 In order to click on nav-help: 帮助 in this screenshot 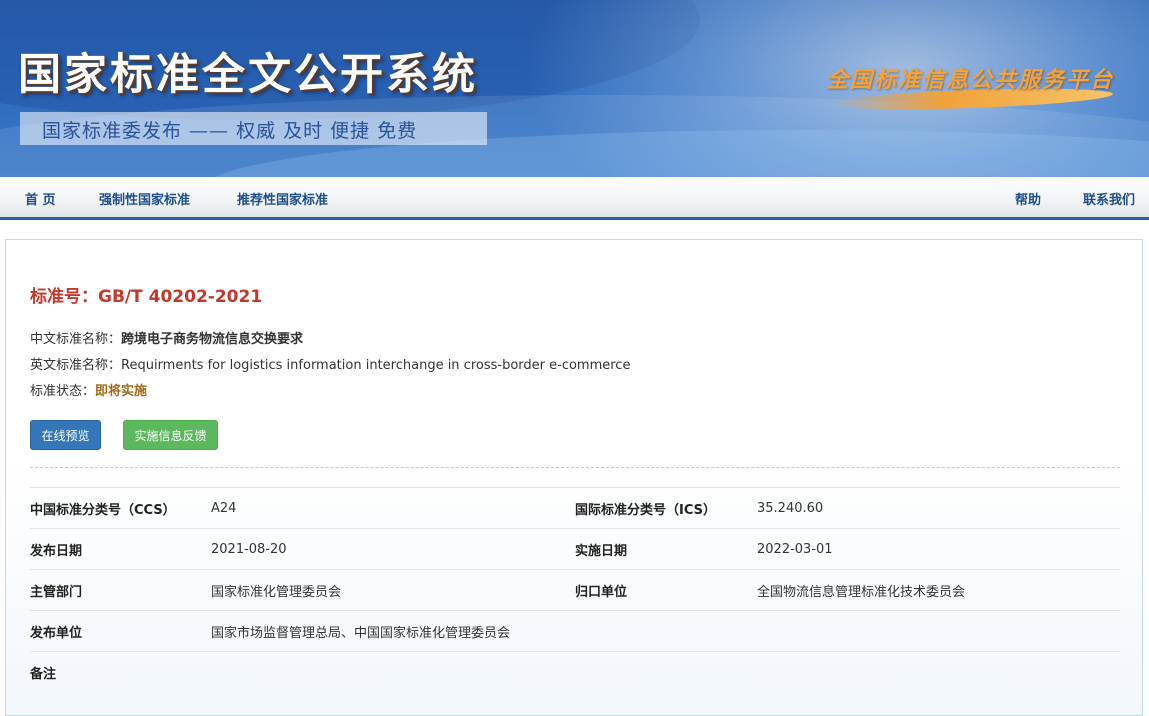, I will do `click(1028, 198)`.